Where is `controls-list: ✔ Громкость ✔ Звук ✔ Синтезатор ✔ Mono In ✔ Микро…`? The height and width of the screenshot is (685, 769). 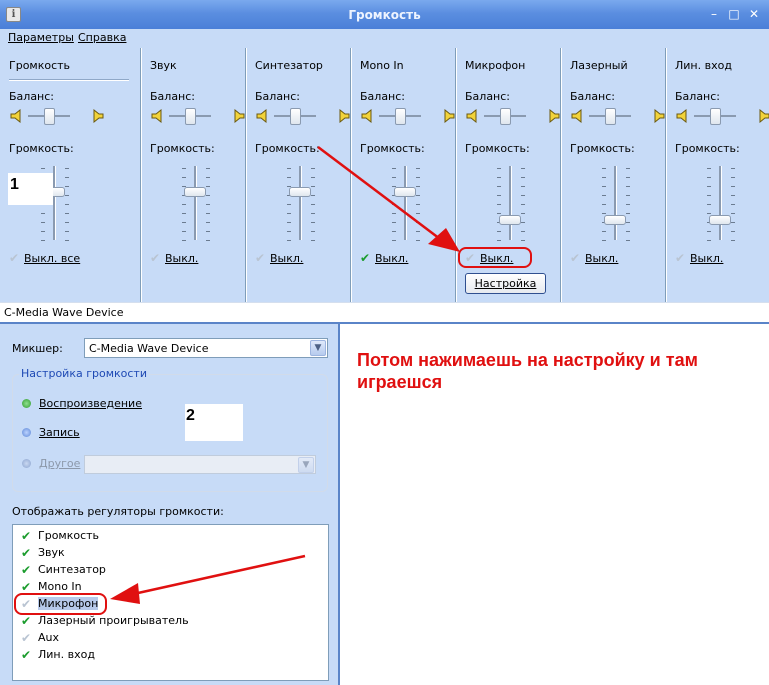
controls-list: ✔ Громкость ✔ Звук ✔ Синтезатор ✔ Mono In ✔ Микро… is located at coordinates (170, 602).